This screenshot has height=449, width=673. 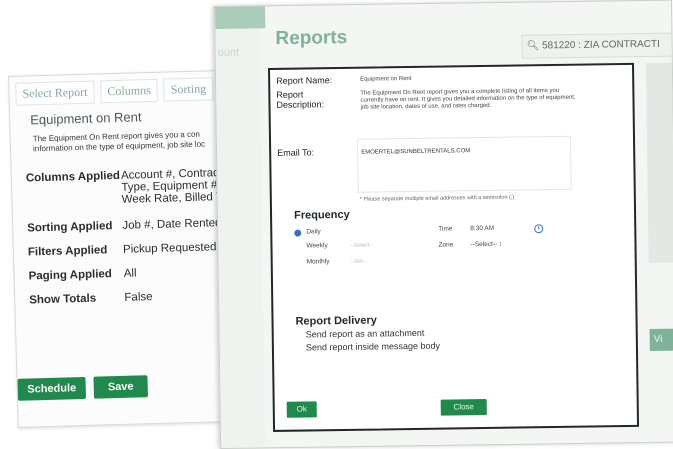 What do you see at coordinates (365, 334) in the screenshot?
I see `delivery-attachment-option: Send report as an attachment` at bounding box center [365, 334].